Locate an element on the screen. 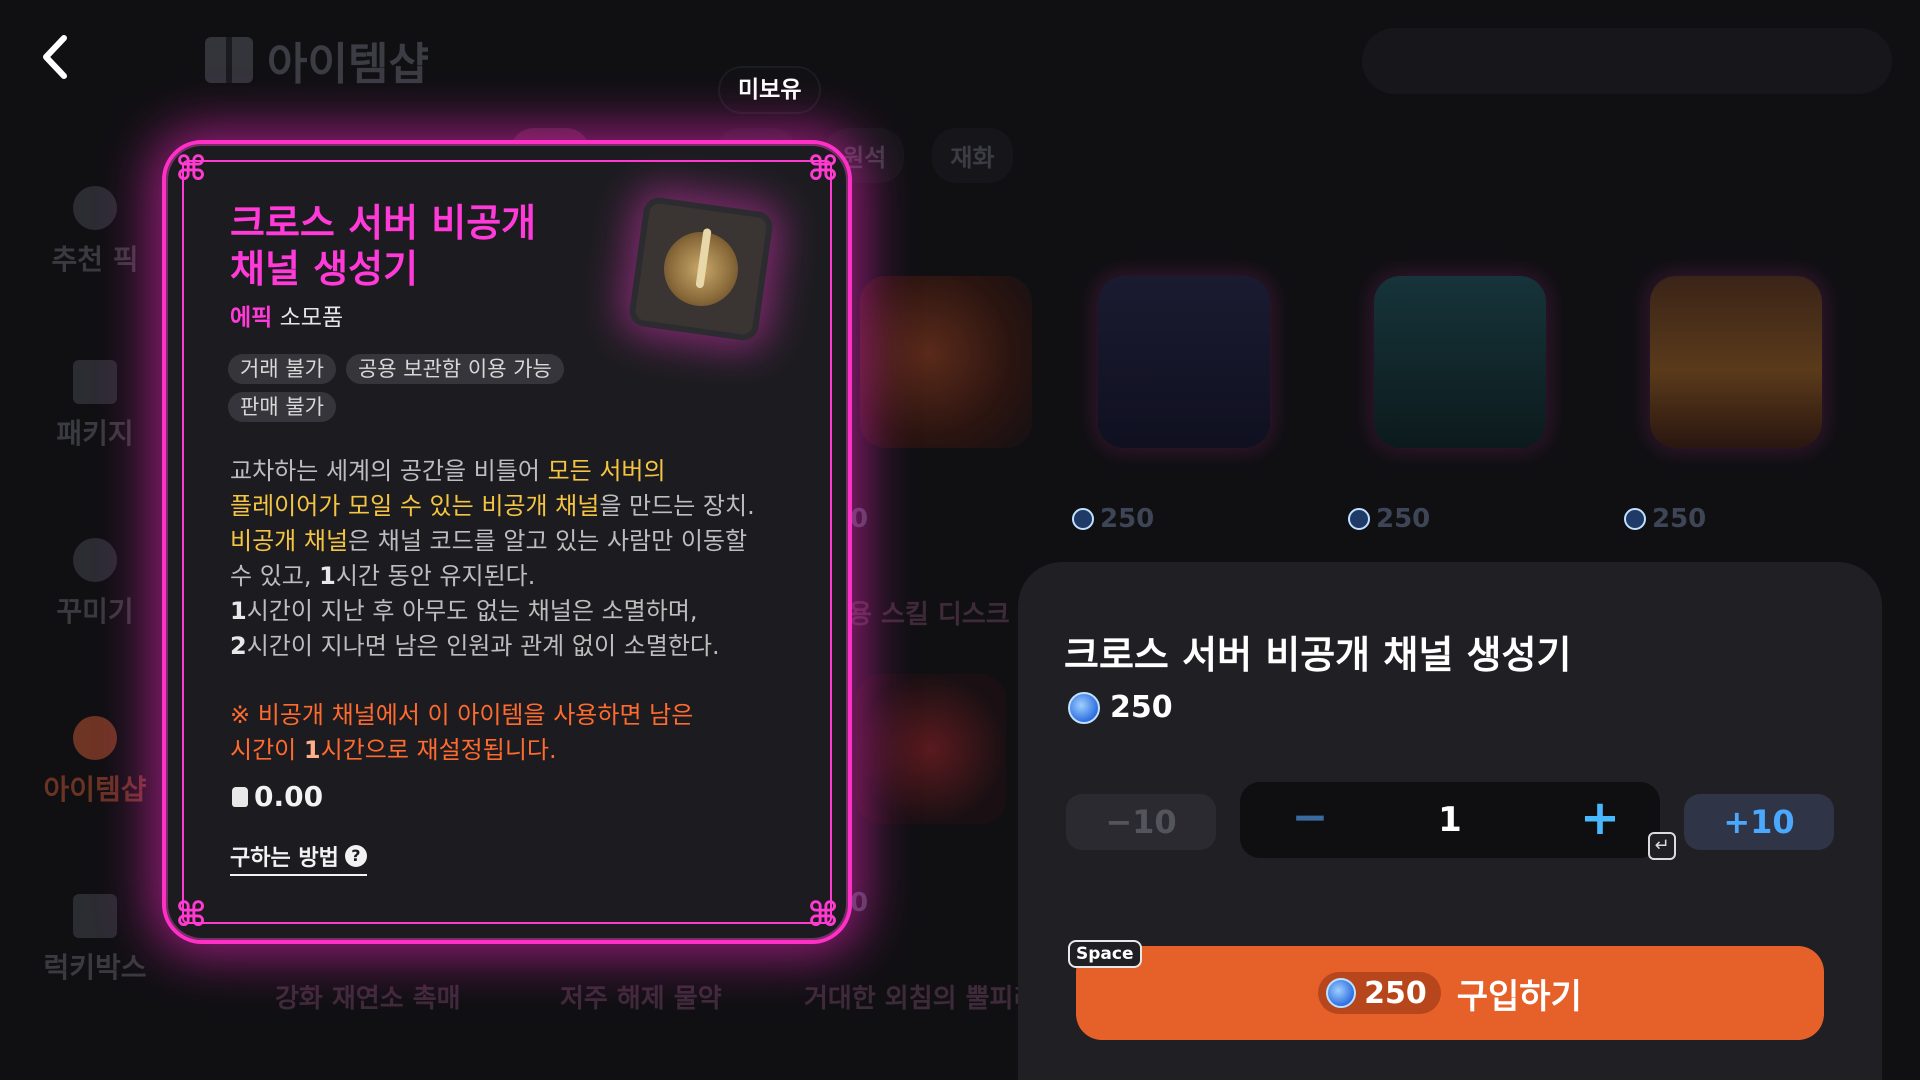 Image resolution: width=1920 pixels, height=1080 pixels. tag-unsellable: 판매 불가 is located at coordinates (282, 407).